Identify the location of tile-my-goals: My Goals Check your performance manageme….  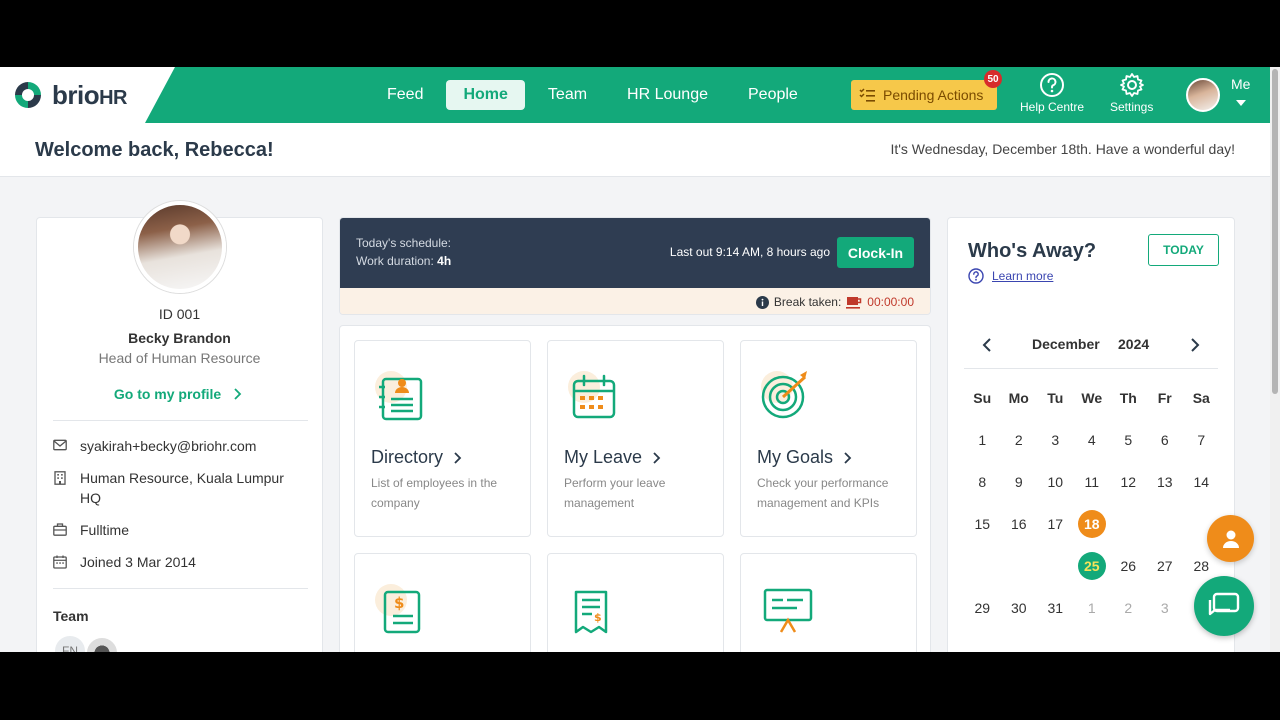
(828, 438).